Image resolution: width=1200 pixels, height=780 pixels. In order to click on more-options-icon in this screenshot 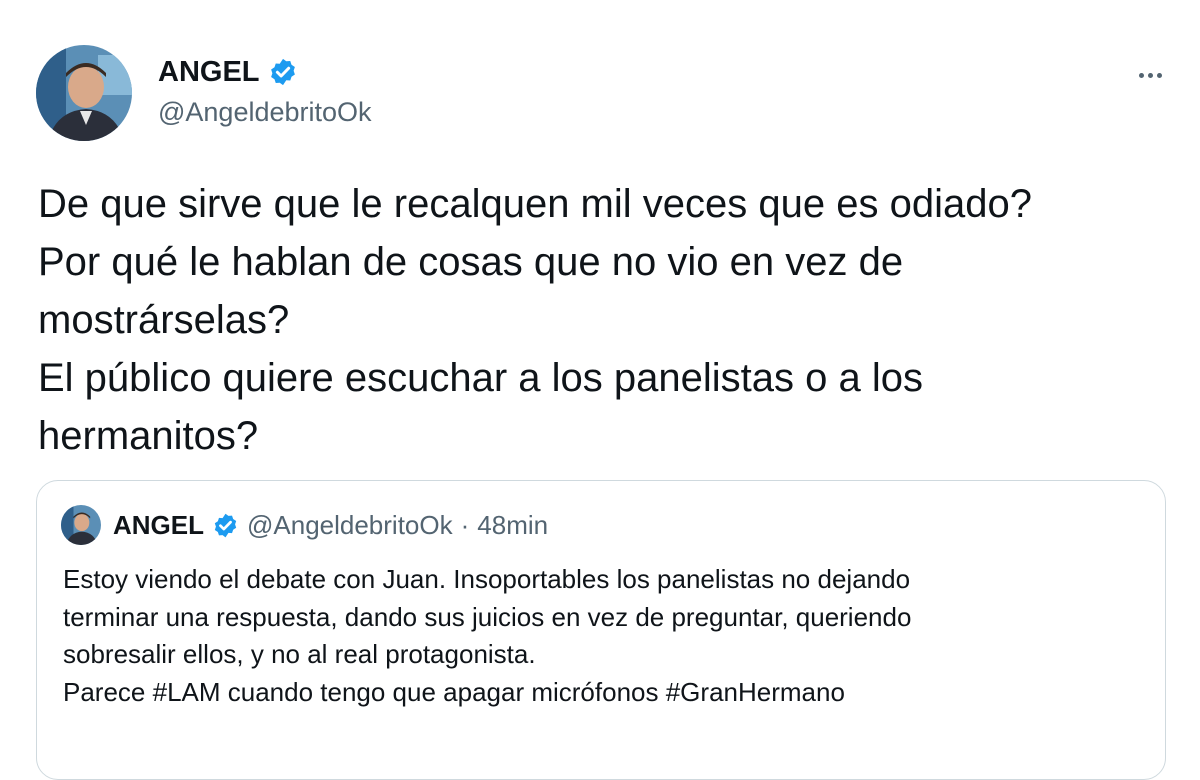, I will do `click(1150, 75)`.